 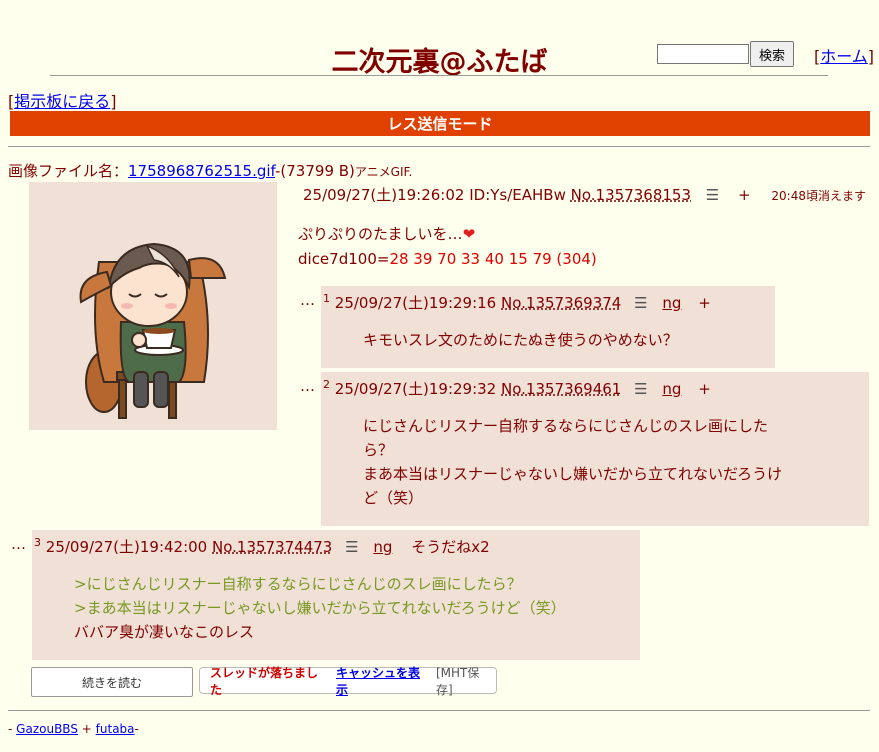 I want to click on quote-line: >にじさんじリスナー自称するならにじさんじのスレ画にしたら？, so click(x=298, y=584).